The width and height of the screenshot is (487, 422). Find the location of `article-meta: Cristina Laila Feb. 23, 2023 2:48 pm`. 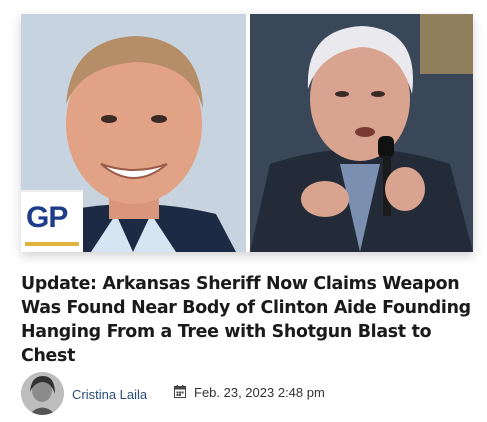

article-meta: Cristina Laila Feb. 23, 2023 2:48 pm is located at coordinates (247, 394).